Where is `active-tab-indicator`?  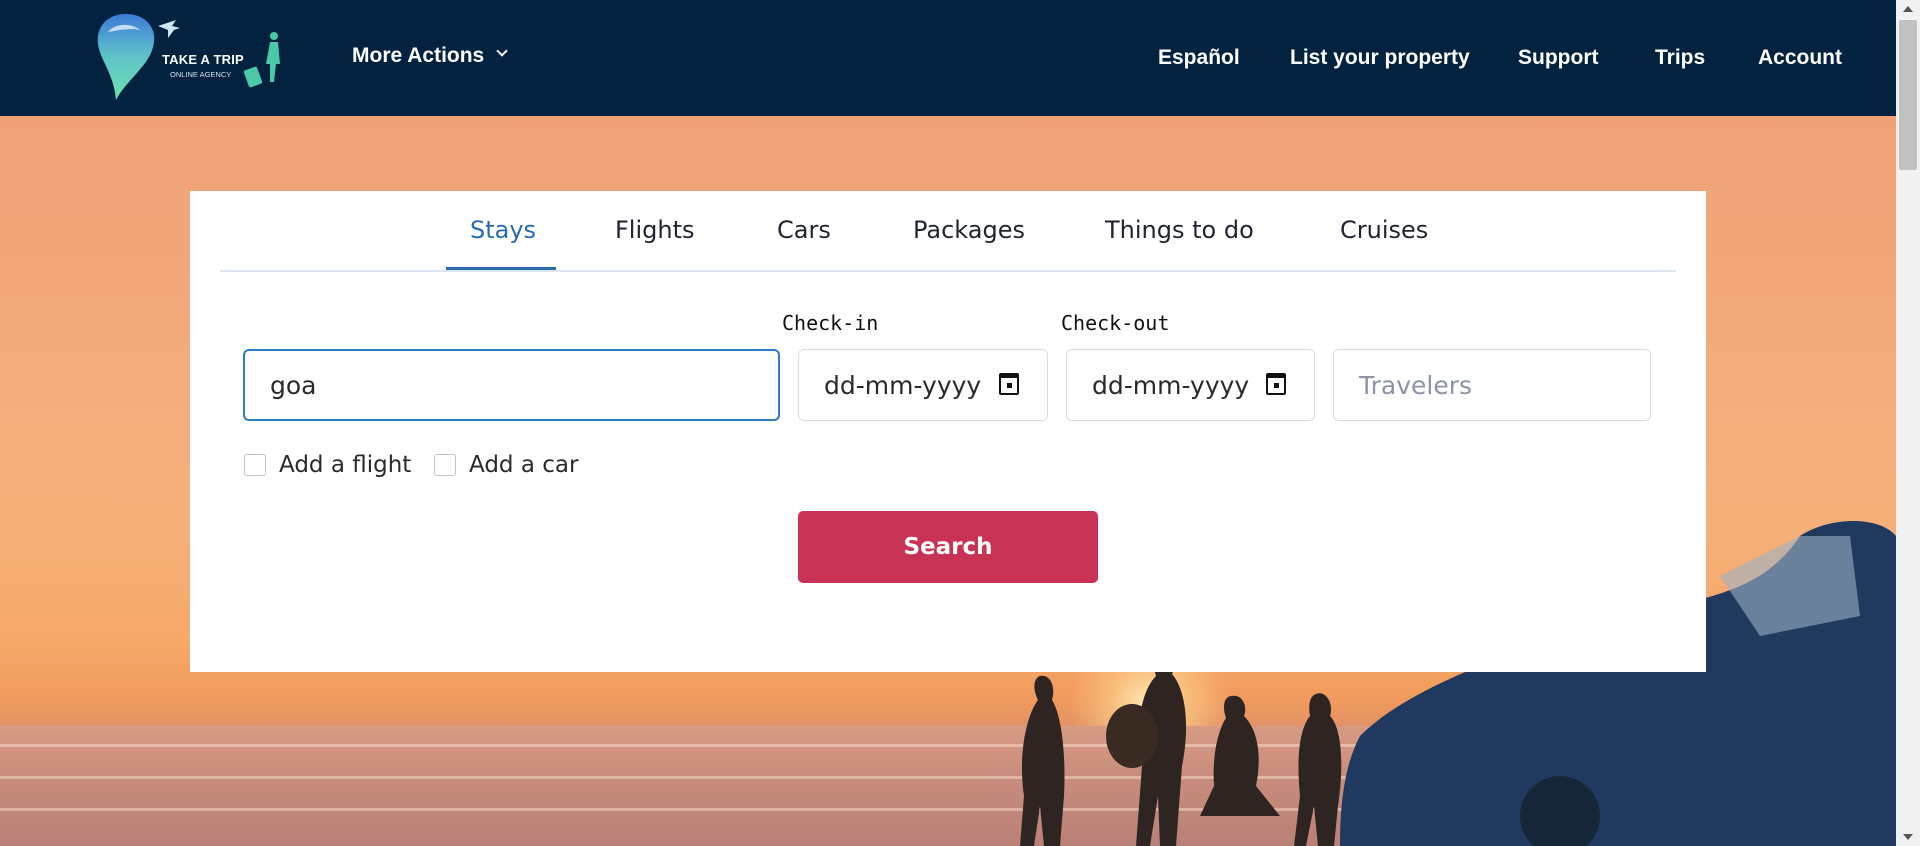
active-tab-indicator is located at coordinates (501, 268).